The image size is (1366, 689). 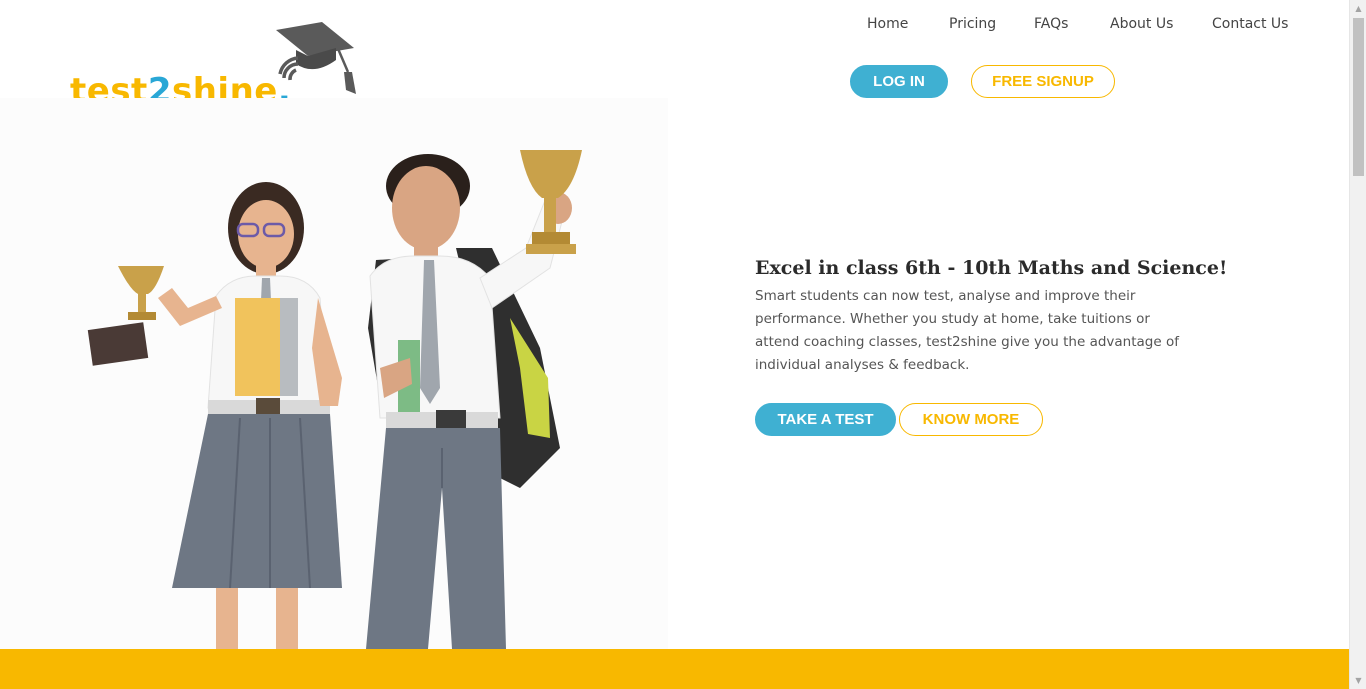 What do you see at coordinates (214, 415) in the screenshot?
I see `girl-figure` at bounding box center [214, 415].